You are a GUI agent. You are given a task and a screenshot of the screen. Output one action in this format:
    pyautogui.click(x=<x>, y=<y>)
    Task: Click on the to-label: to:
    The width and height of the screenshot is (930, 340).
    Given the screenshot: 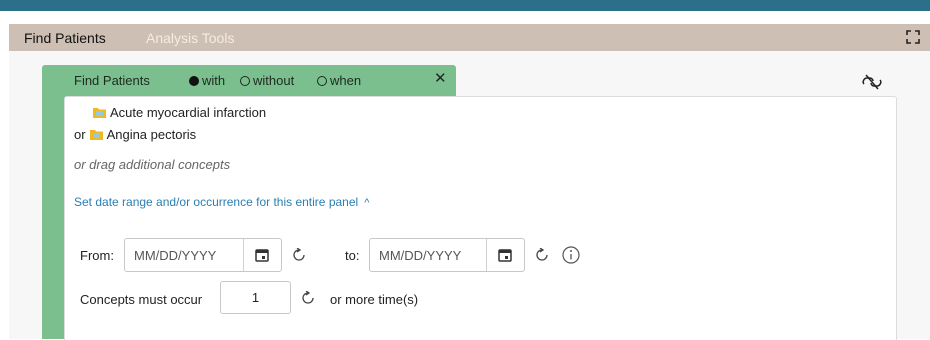 What is the action you would take?
    pyautogui.click(x=352, y=255)
    